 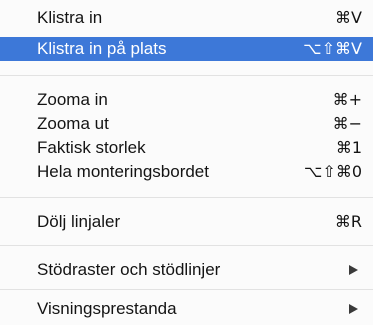 What do you see at coordinates (123, 171) in the screenshot?
I see `menu-item-label: Hela monteringsbordet` at bounding box center [123, 171].